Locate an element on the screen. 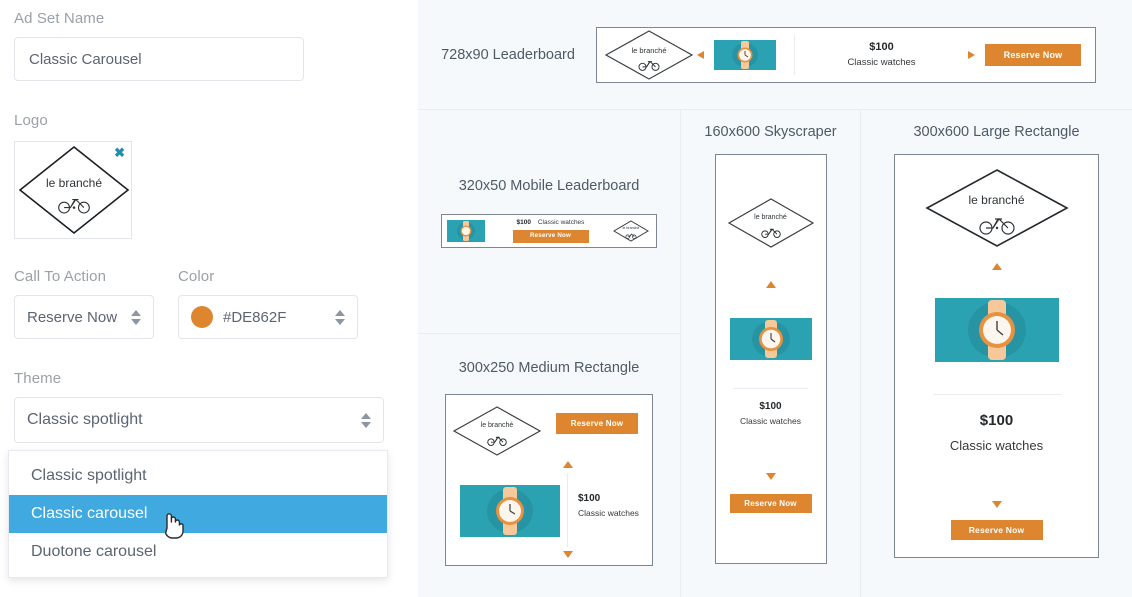 The image size is (1132, 597). product-info-160x600: $100 Classic watches is located at coordinates (770, 414).